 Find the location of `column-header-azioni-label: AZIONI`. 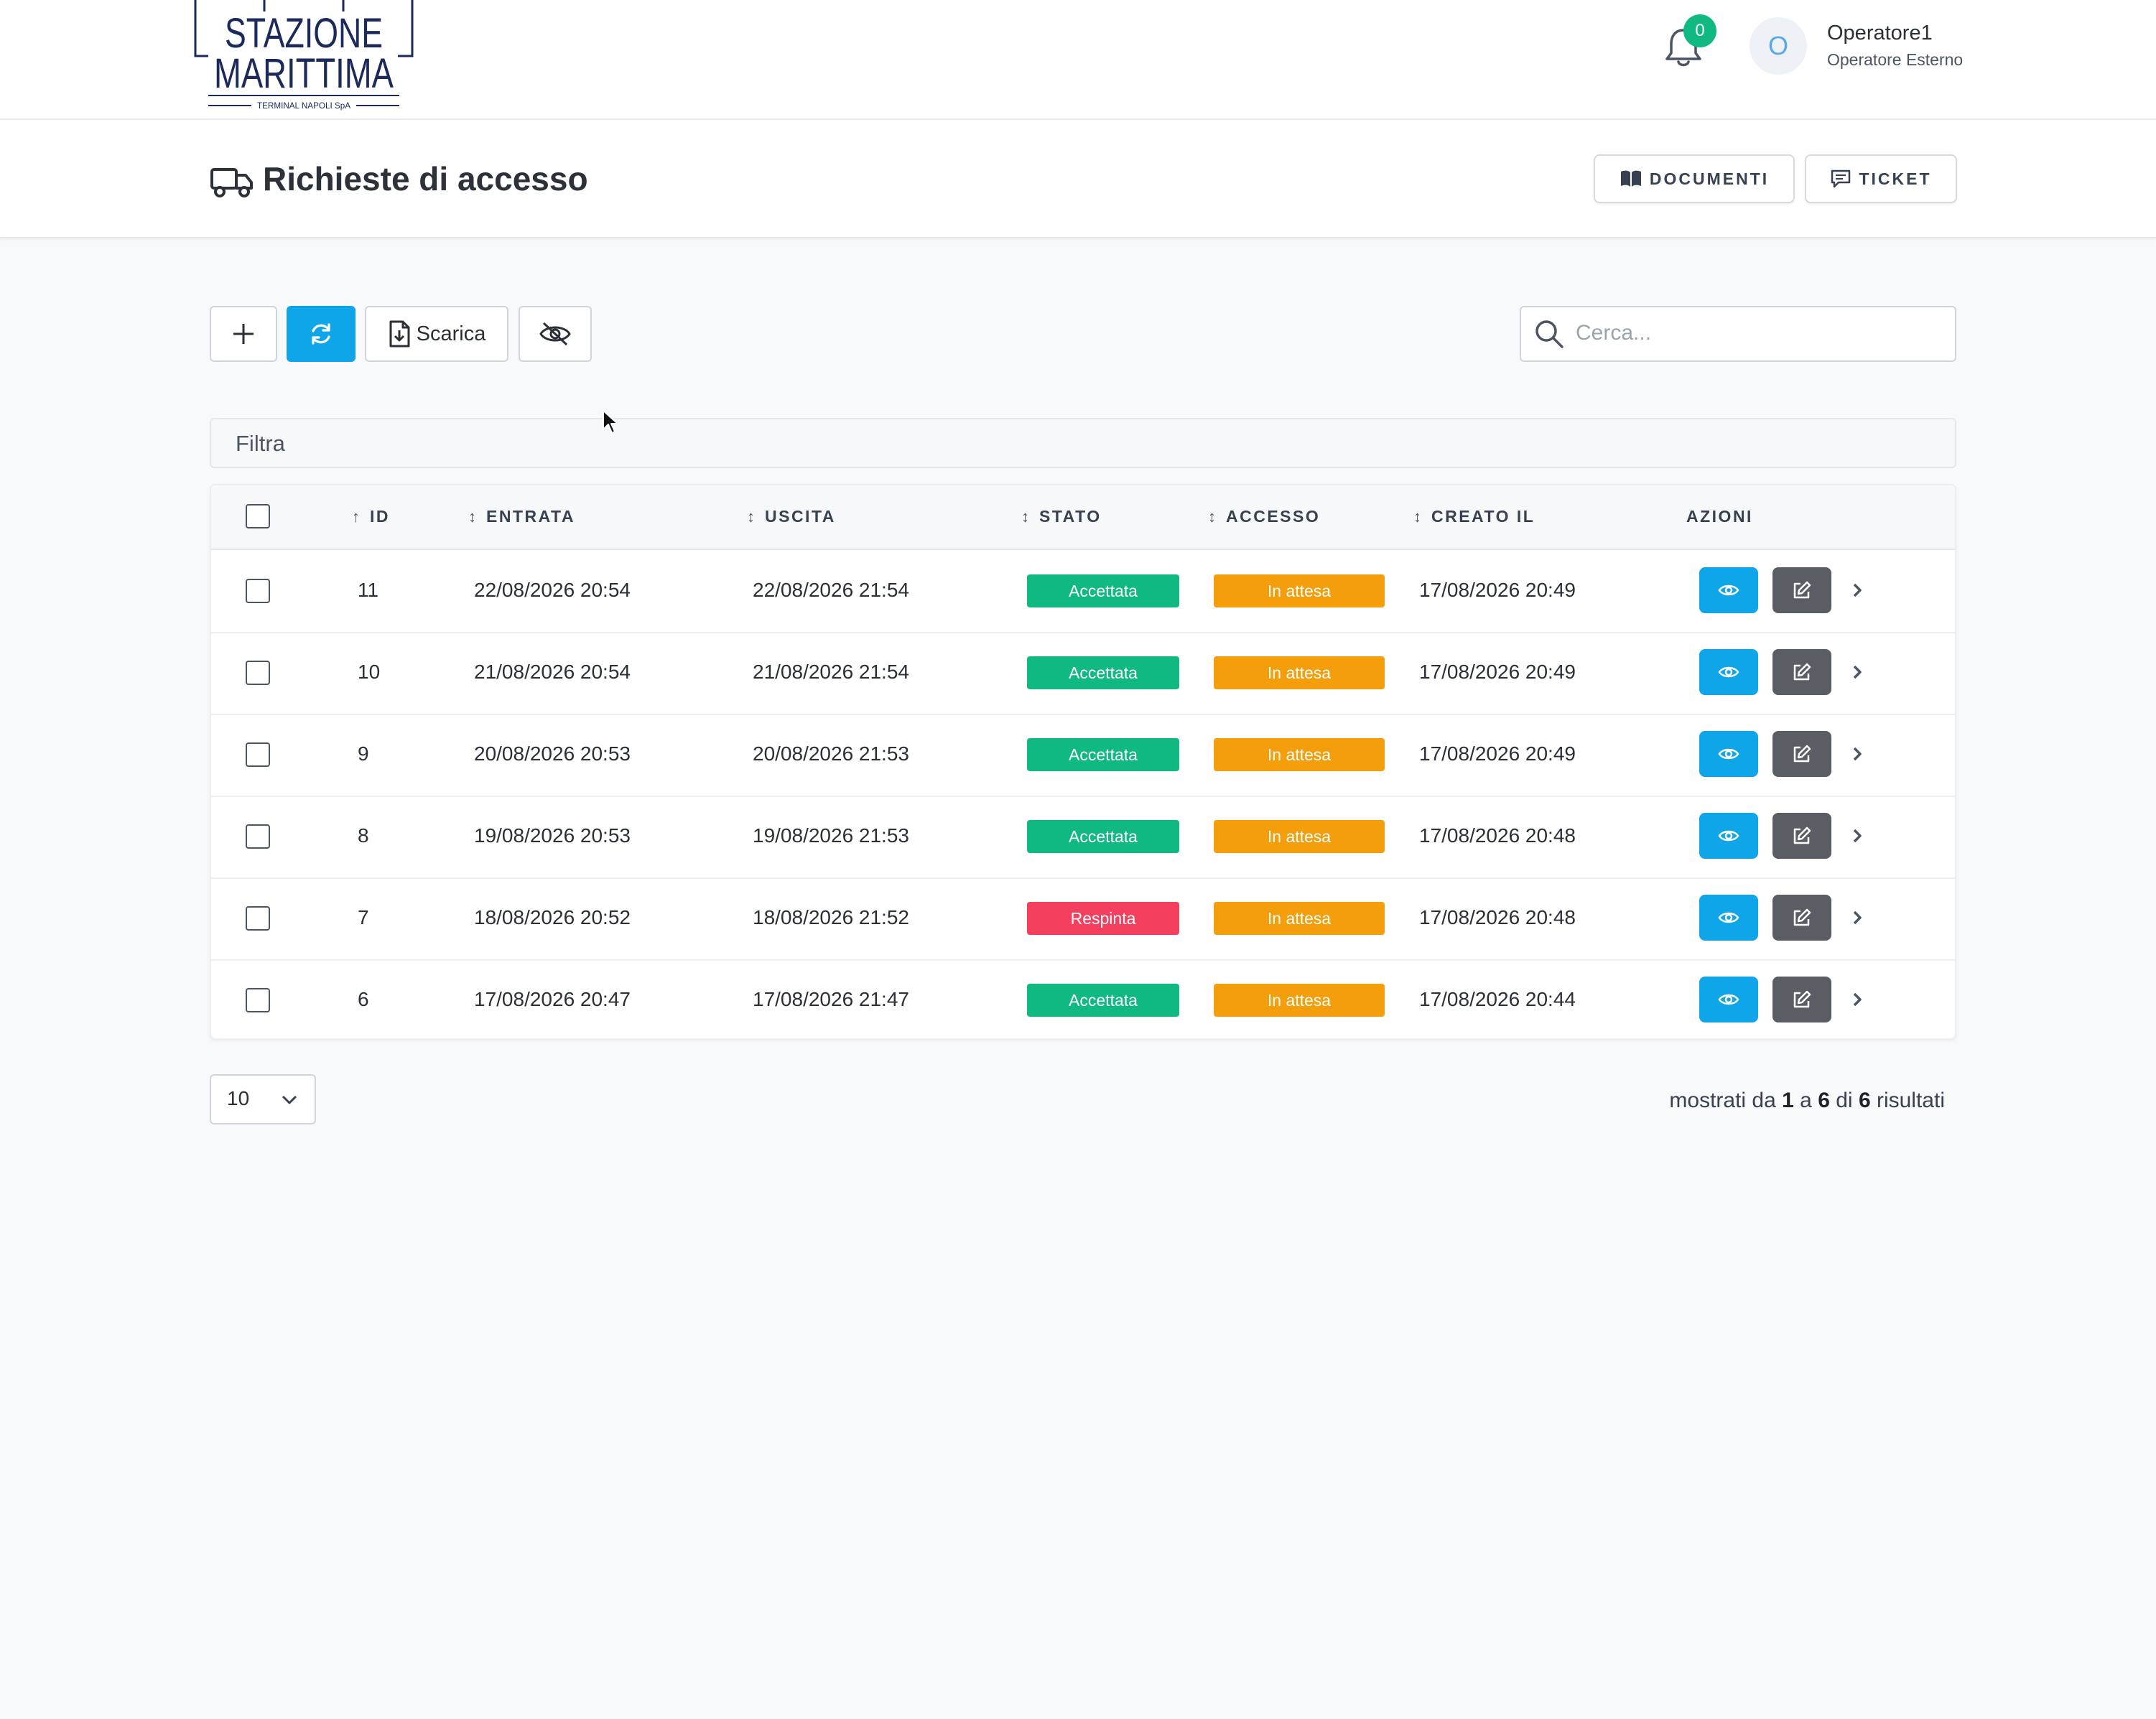

column-header-azioni-label: AZIONI is located at coordinates (1719, 517).